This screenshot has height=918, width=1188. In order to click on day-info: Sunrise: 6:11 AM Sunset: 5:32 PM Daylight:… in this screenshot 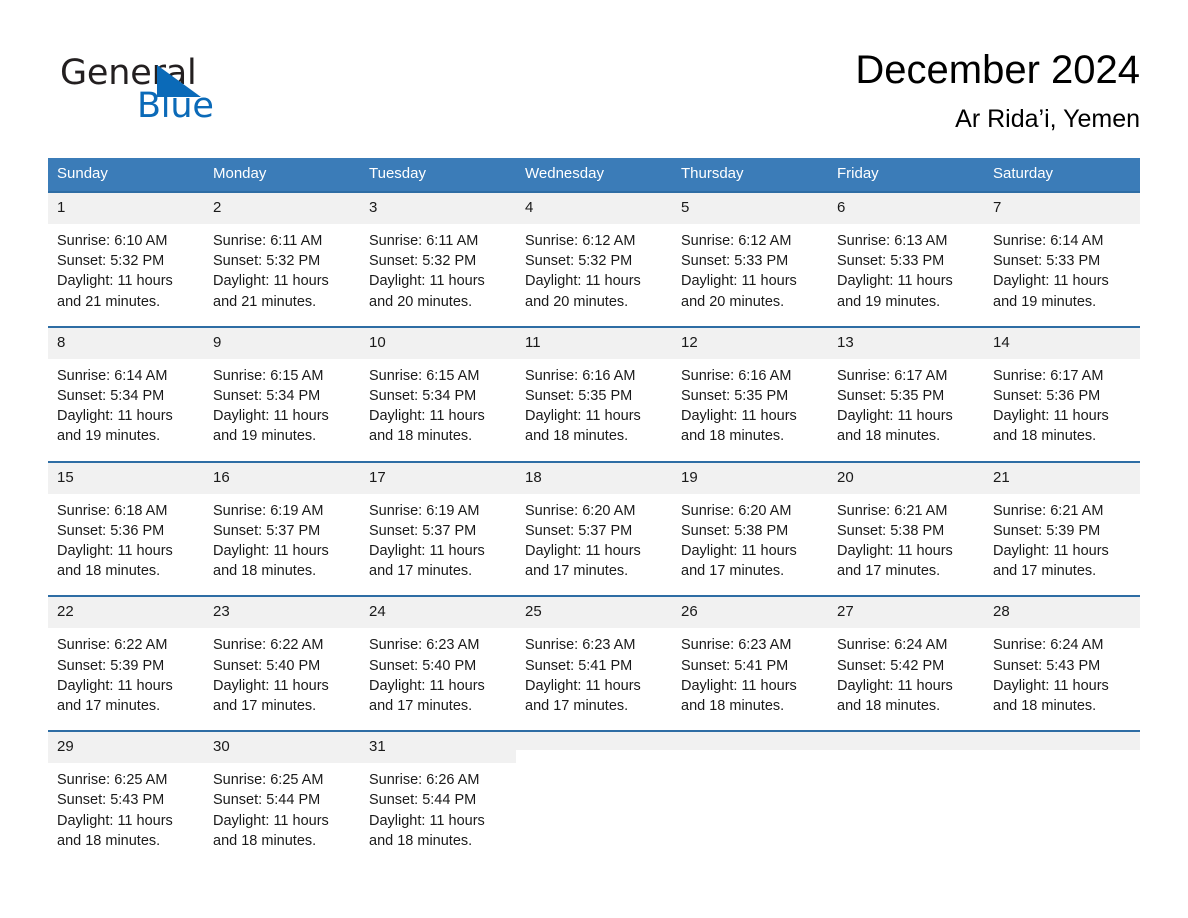, I will do `click(438, 275)`.